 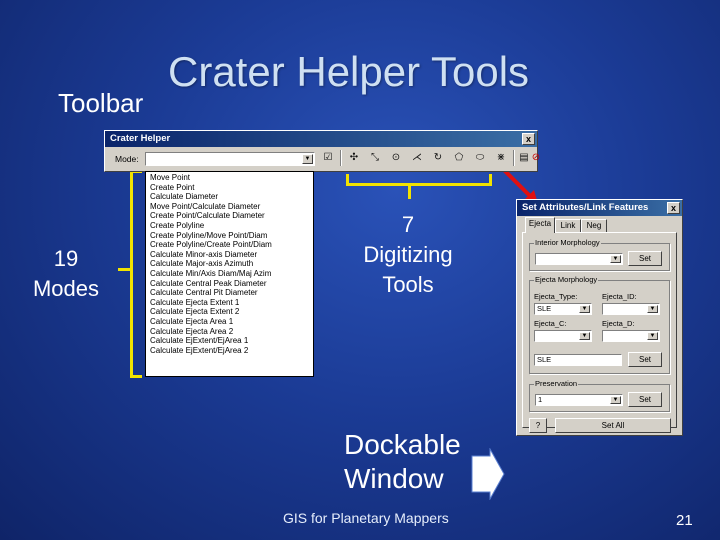 What do you see at coordinates (366, 518) in the screenshot?
I see `footer-text: GIS for Planetary Mappers` at bounding box center [366, 518].